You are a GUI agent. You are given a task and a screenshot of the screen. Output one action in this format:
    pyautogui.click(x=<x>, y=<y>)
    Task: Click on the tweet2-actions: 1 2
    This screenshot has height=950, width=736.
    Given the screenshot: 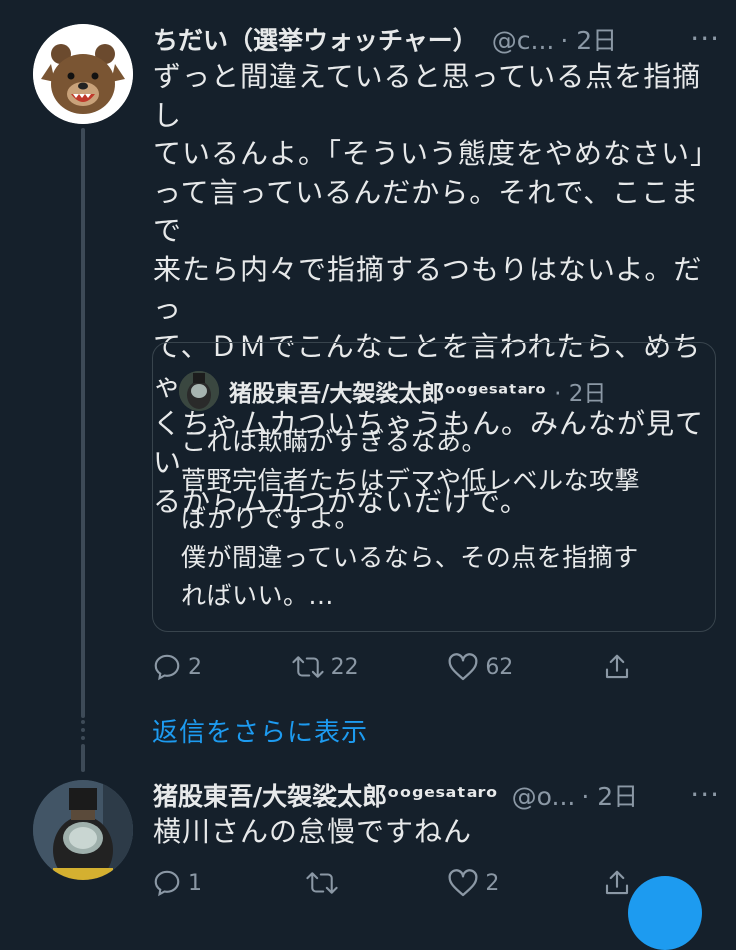 What is the action you would take?
    pyautogui.click(x=392, y=883)
    